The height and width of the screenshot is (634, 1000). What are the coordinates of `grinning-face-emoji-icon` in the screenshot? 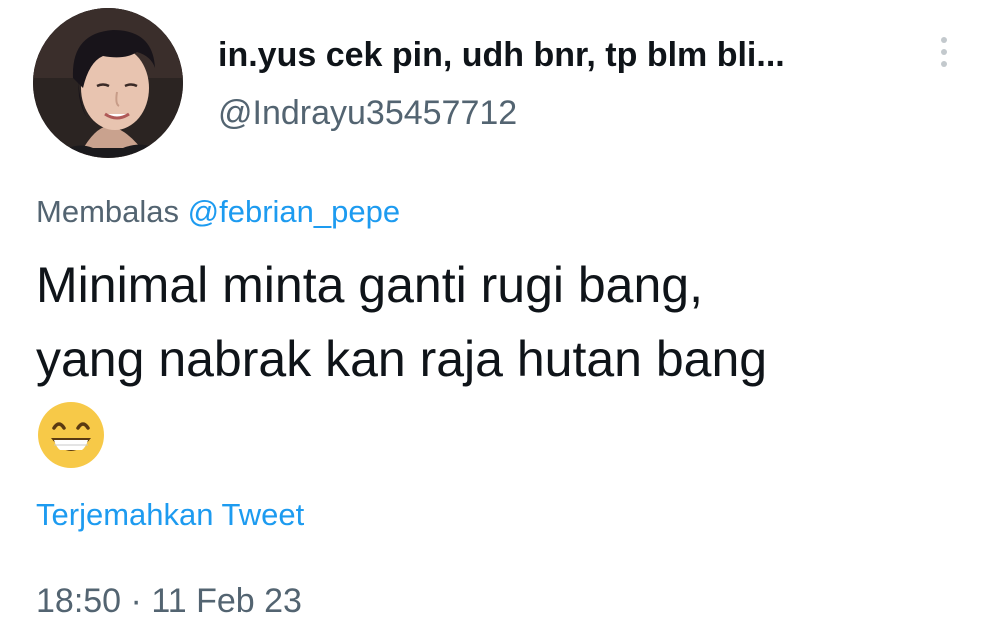 It's located at (71, 435).